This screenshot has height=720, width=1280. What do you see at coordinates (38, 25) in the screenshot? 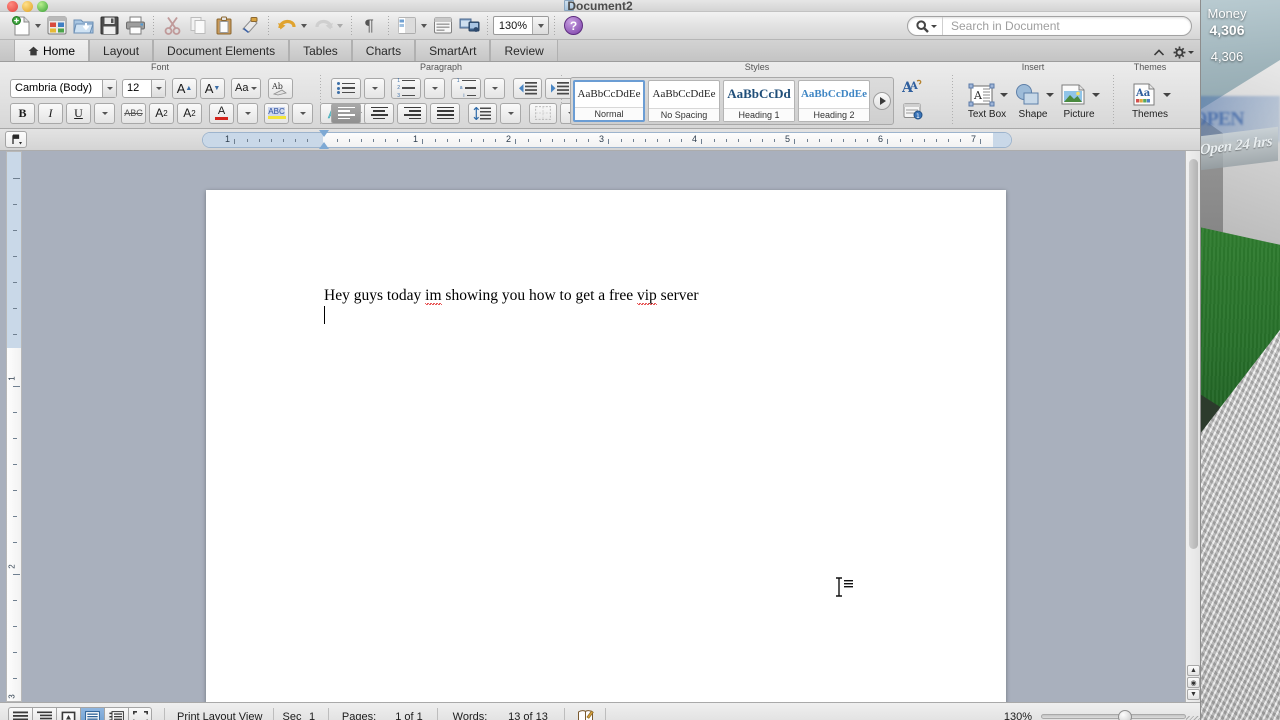
I see `new-document-chevron-icon` at bounding box center [38, 25].